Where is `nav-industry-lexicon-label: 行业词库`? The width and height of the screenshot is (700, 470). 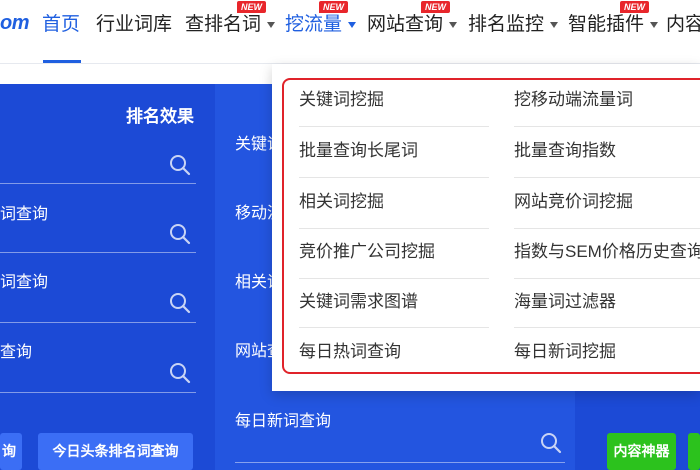 nav-industry-lexicon-label: 行业词库 is located at coordinates (134, 24).